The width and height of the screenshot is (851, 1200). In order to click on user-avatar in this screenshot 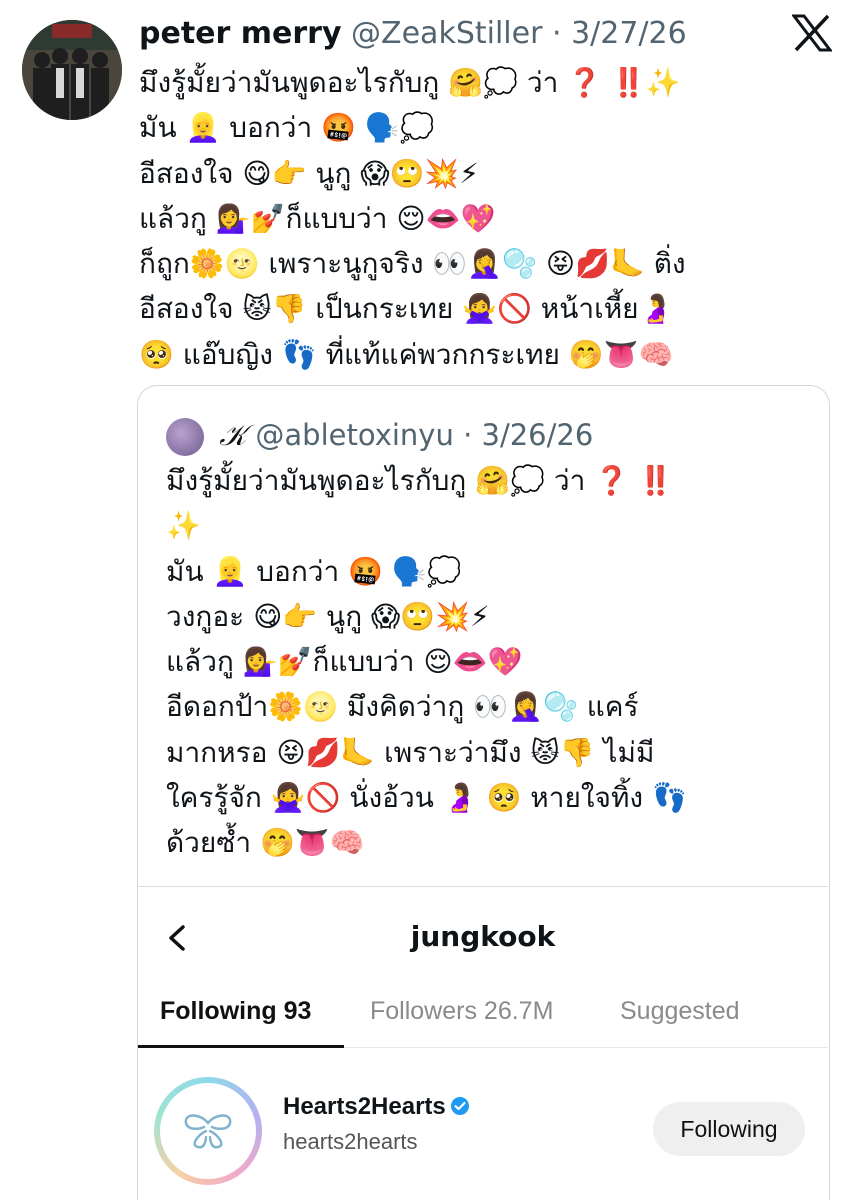, I will do `click(208, 1131)`.